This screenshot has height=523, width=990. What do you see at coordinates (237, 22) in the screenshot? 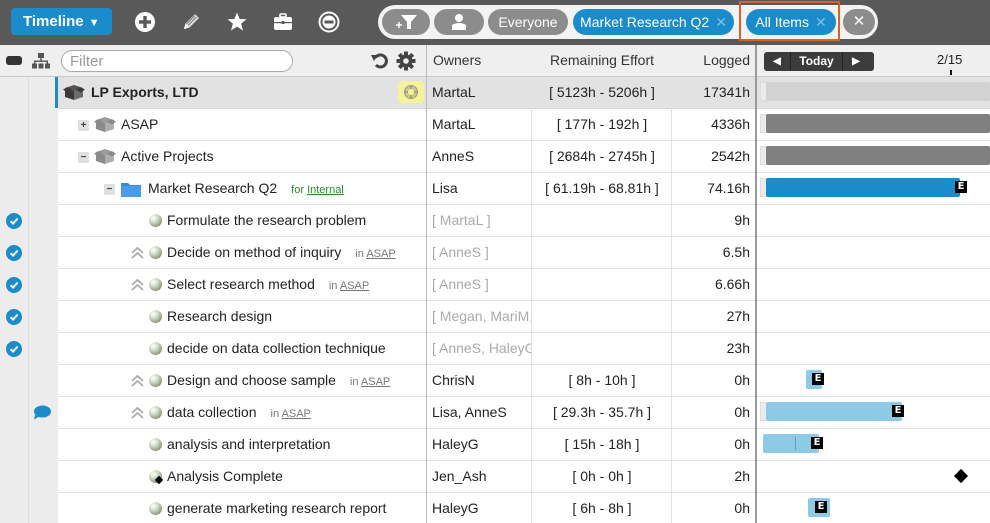
I see `star-icon` at bounding box center [237, 22].